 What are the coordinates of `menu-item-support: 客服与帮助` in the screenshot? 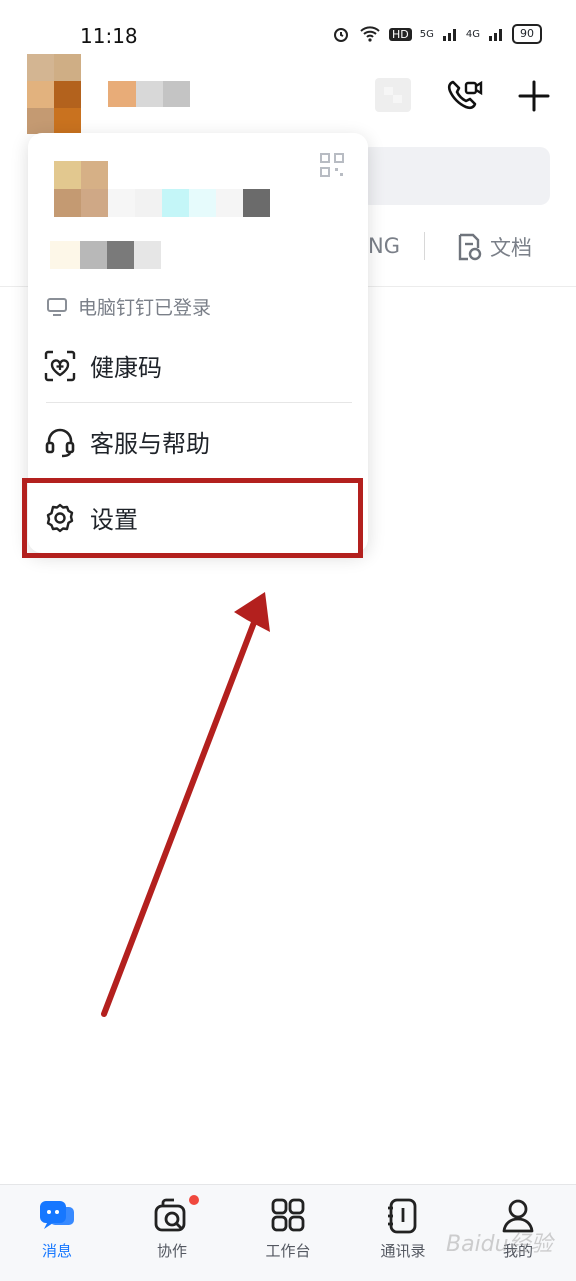 It's located at (127, 441).